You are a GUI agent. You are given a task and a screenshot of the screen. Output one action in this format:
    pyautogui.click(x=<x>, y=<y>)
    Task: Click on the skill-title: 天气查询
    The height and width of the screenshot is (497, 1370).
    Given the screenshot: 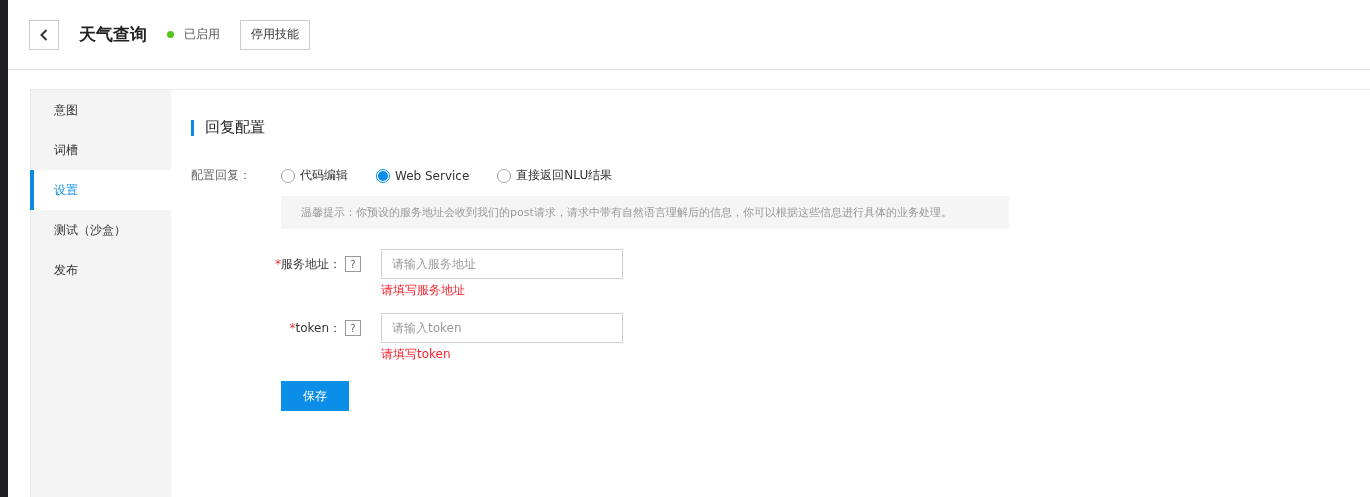 What is the action you would take?
    pyautogui.click(x=113, y=34)
    